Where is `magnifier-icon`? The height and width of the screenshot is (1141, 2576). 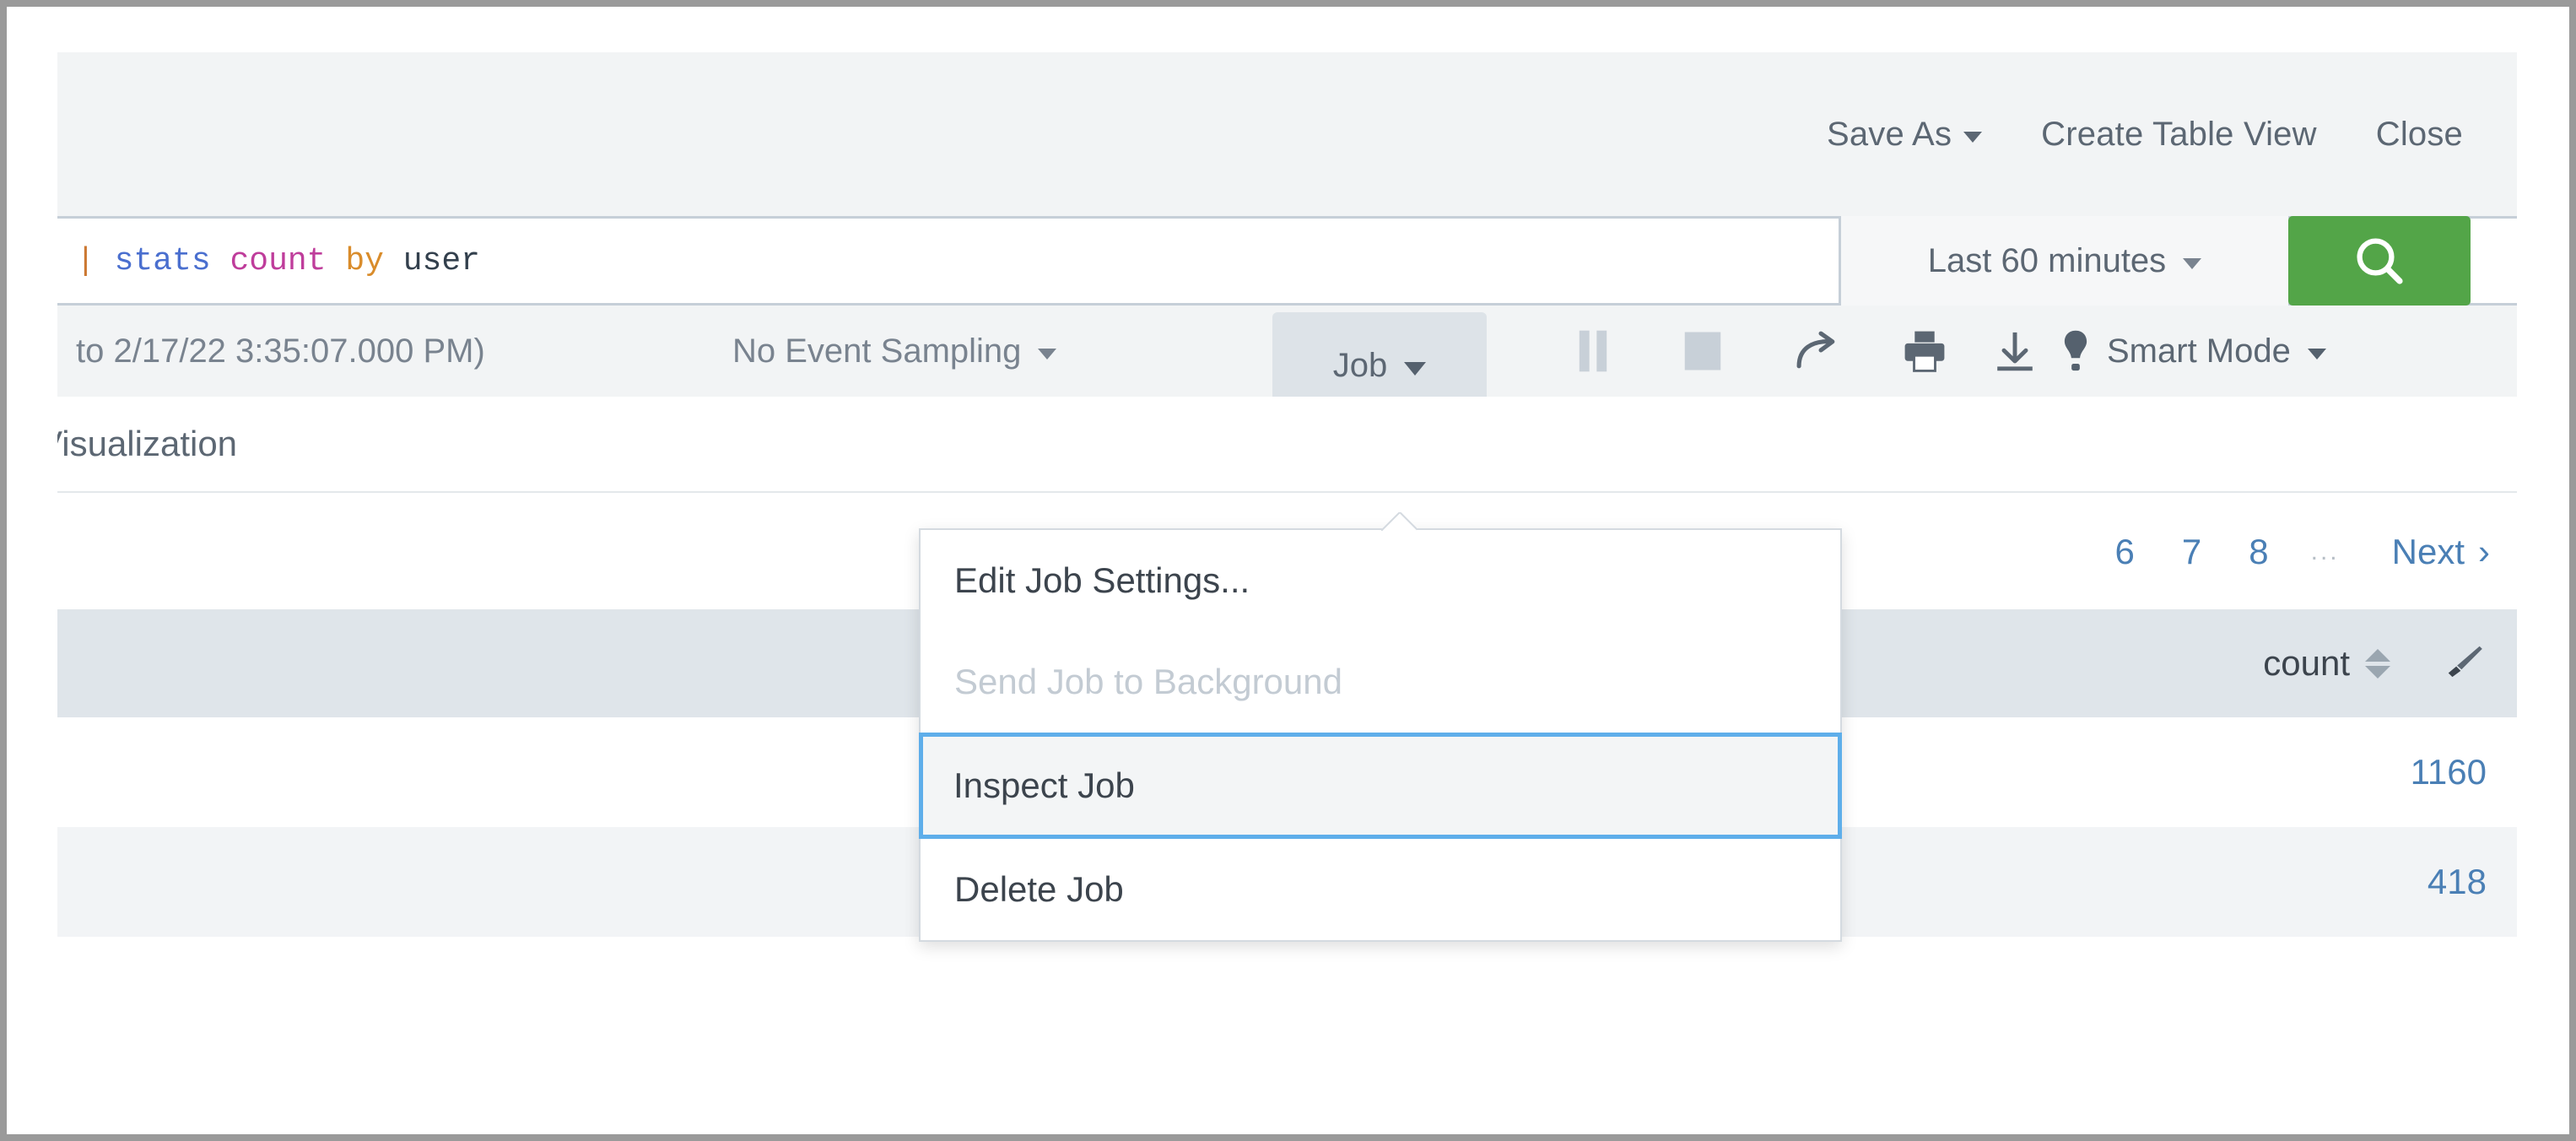
magnifier-icon is located at coordinates (2380, 261).